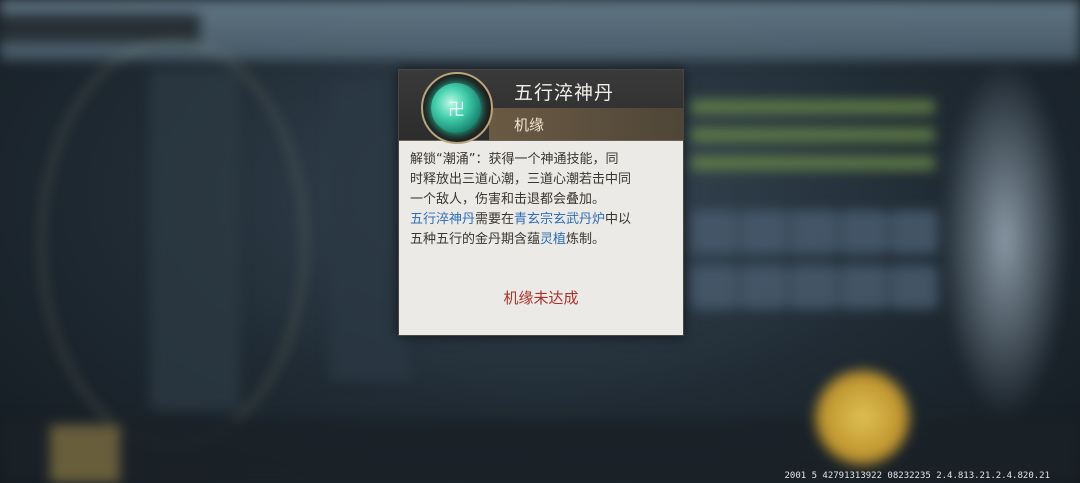 The width and height of the screenshot is (1080, 483). What do you see at coordinates (586, 239) in the screenshot?
I see `description-text: 炼制。` at bounding box center [586, 239].